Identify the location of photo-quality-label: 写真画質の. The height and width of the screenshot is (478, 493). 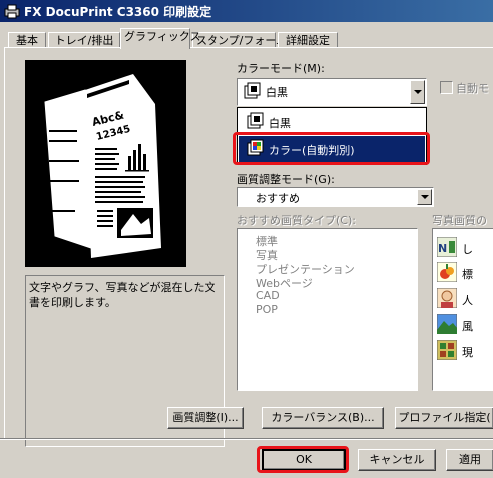
(459, 220).